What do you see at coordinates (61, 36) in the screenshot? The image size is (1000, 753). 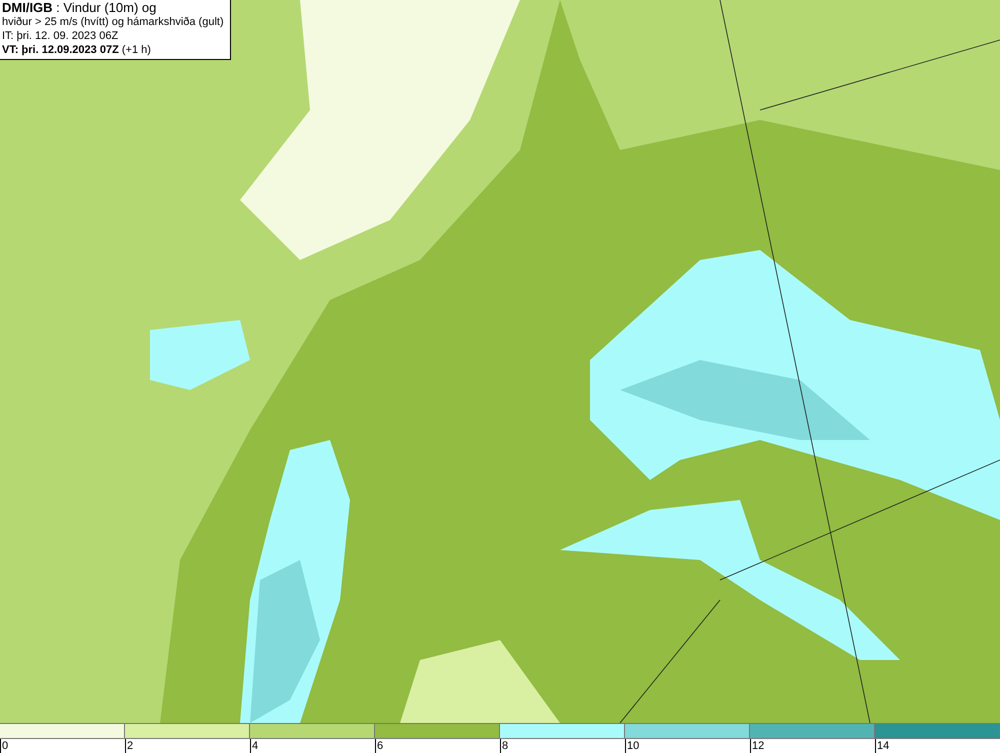 I see `caption-line: IT: þri. 12. 09. 2023 06Z` at bounding box center [61, 36].